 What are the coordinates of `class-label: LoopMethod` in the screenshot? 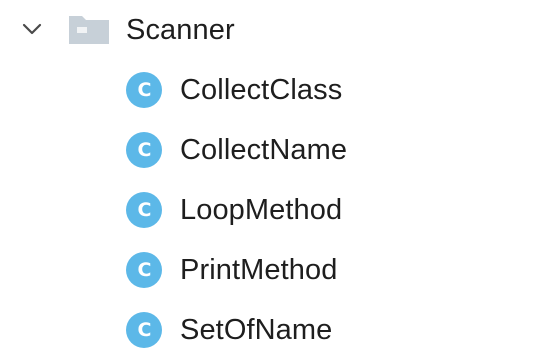 It's located at (261, 210).